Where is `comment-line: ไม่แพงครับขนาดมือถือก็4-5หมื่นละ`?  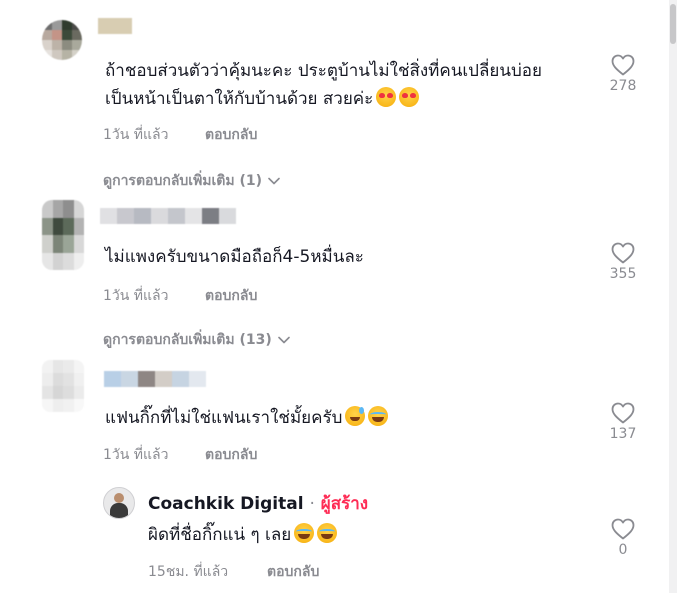 comment-line: ไม่แพงครับขนาดมือถือก็4-5หมื่นละ is located at coordinates (234, 257).